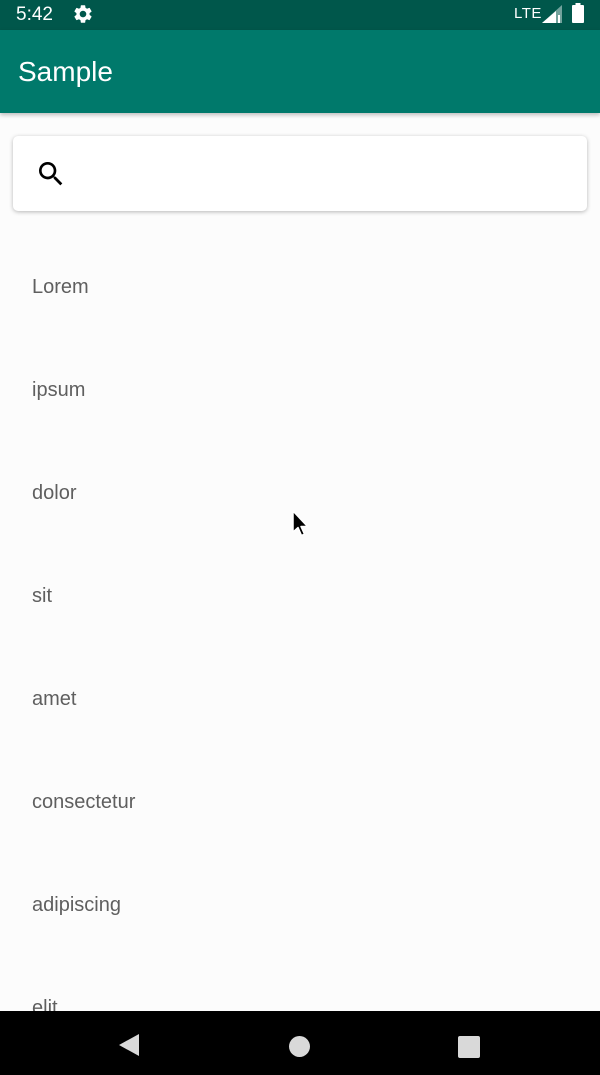 The image size is (600, 1075). Describe the element at coordinates (65, 71) in the screenshot. I see `app-title: Sample` at that location.